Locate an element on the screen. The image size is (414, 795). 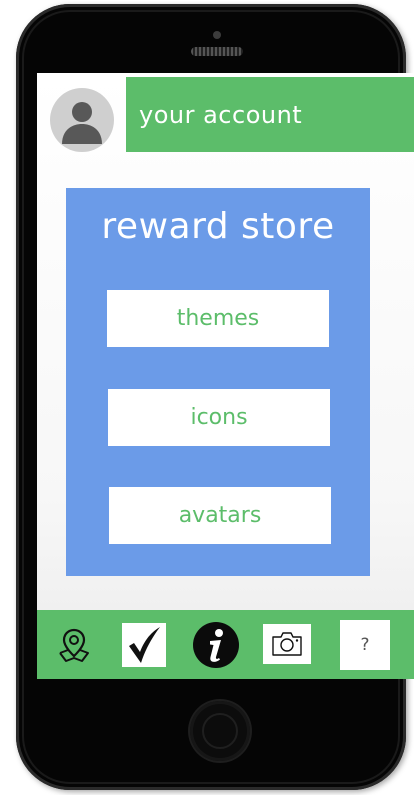
info-icon is located at coordinates (216, 645).